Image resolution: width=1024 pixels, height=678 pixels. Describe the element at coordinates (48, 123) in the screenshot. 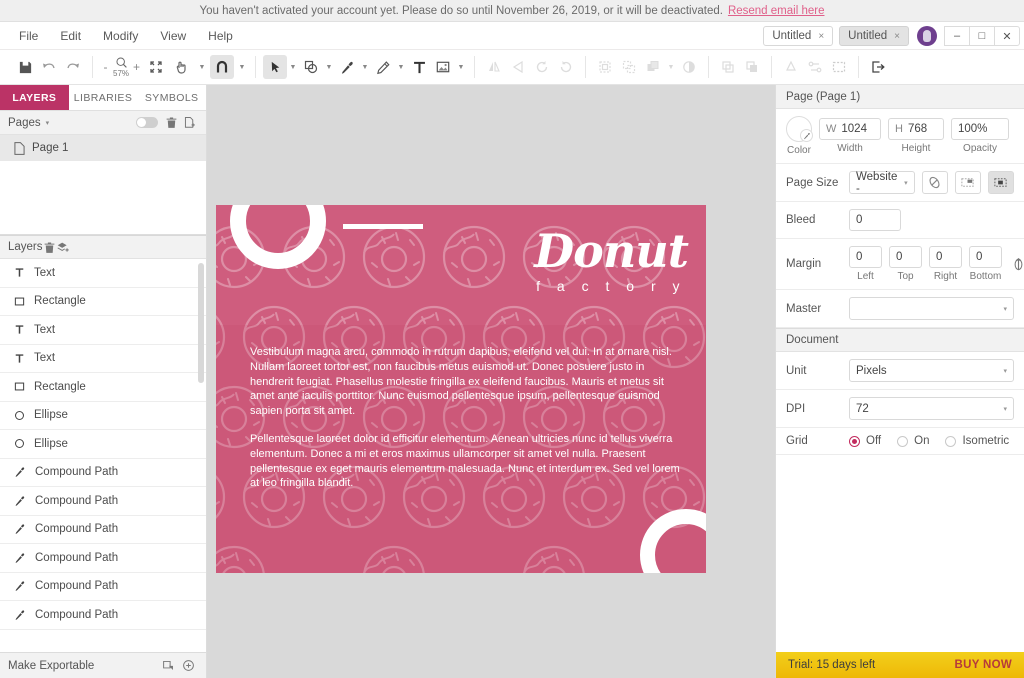

I see `chevron-down-icon: ▾` at that location.